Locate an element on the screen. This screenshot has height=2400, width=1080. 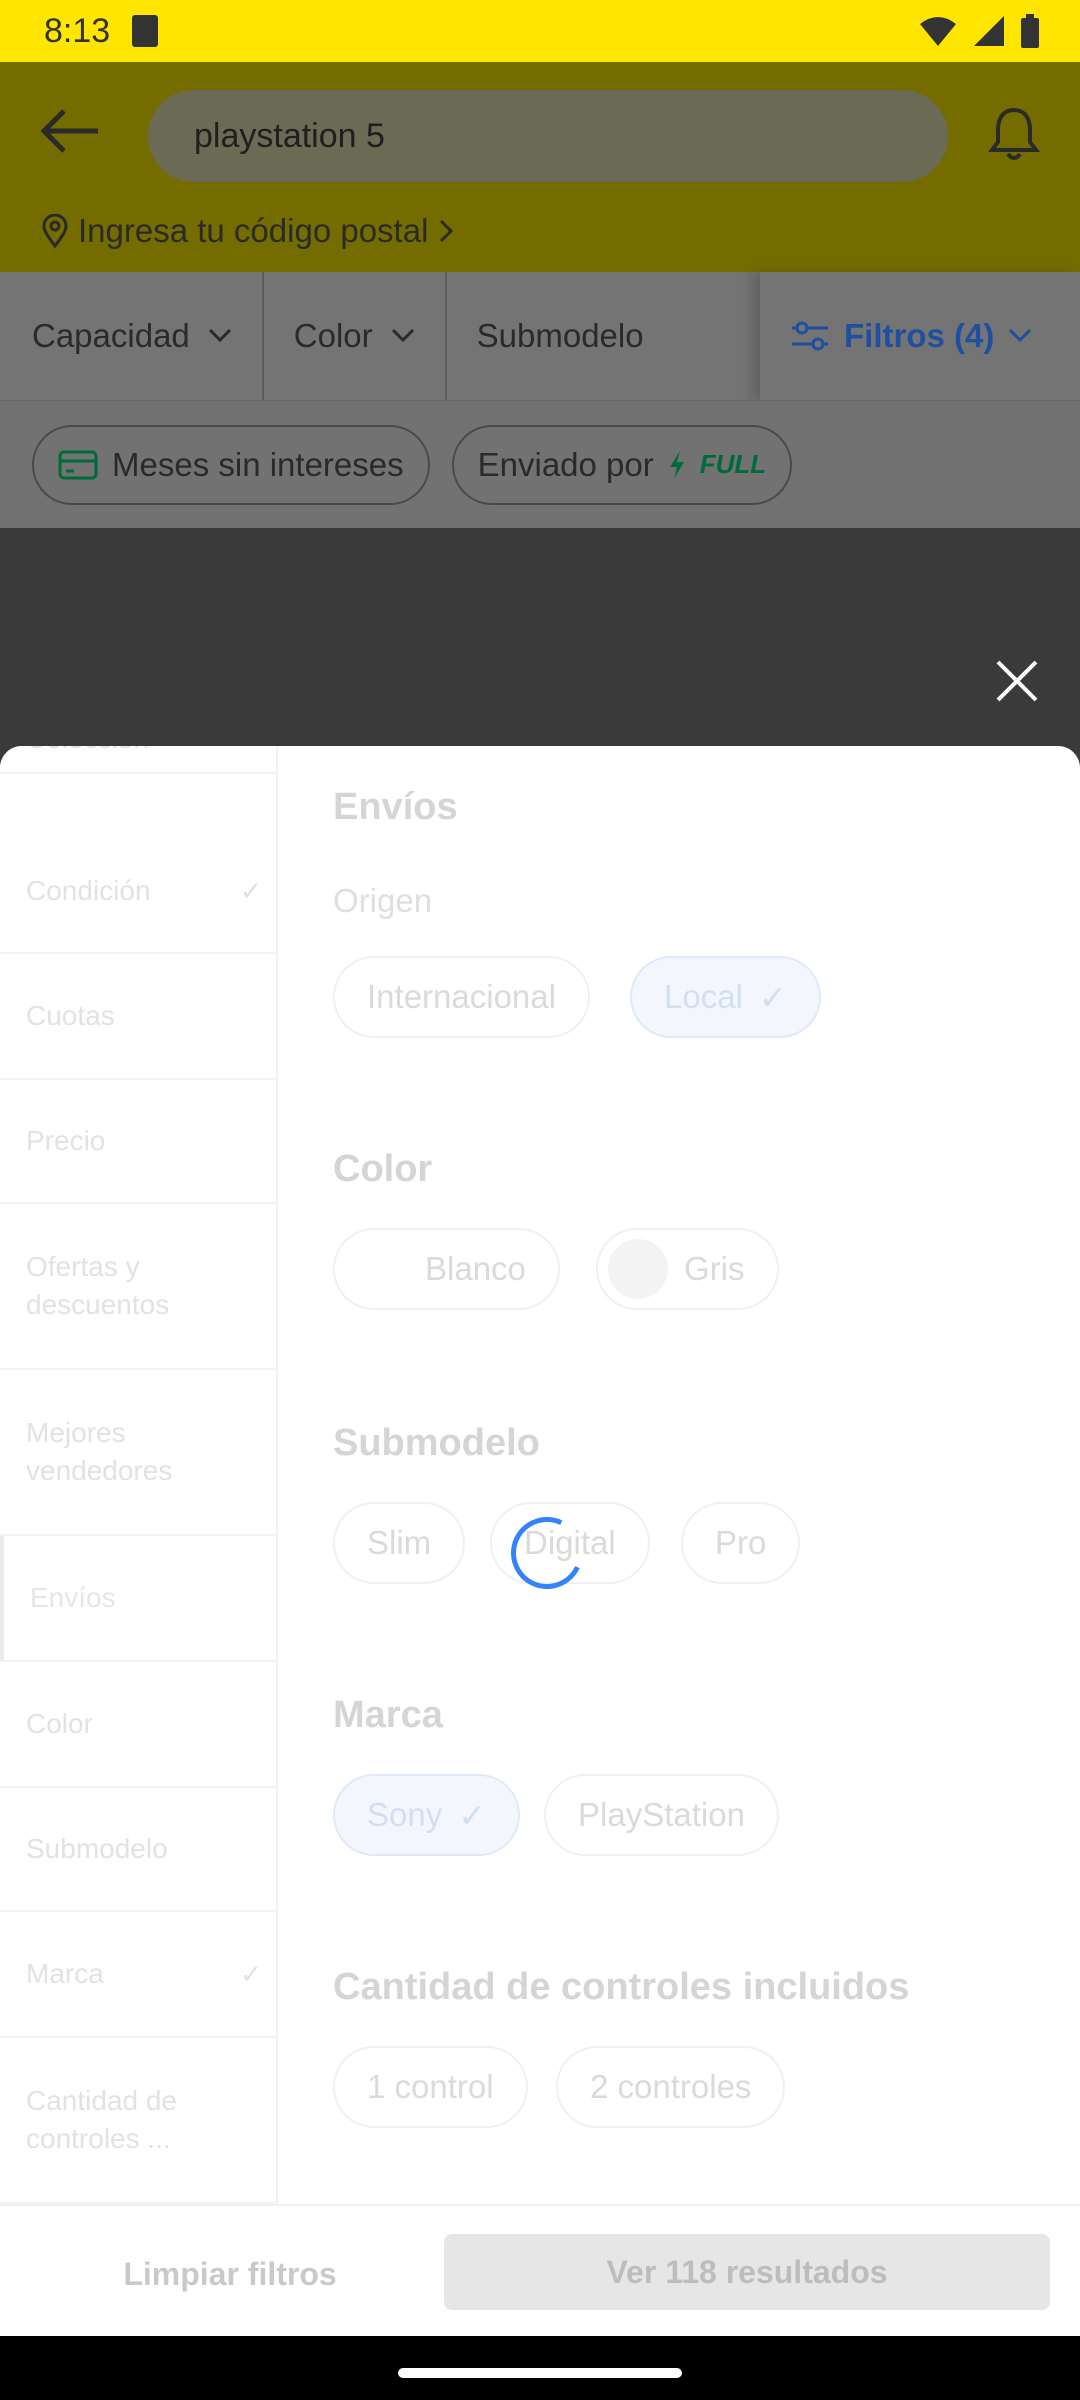
option-local: Local ✓ is located at coordinates (725, 997).